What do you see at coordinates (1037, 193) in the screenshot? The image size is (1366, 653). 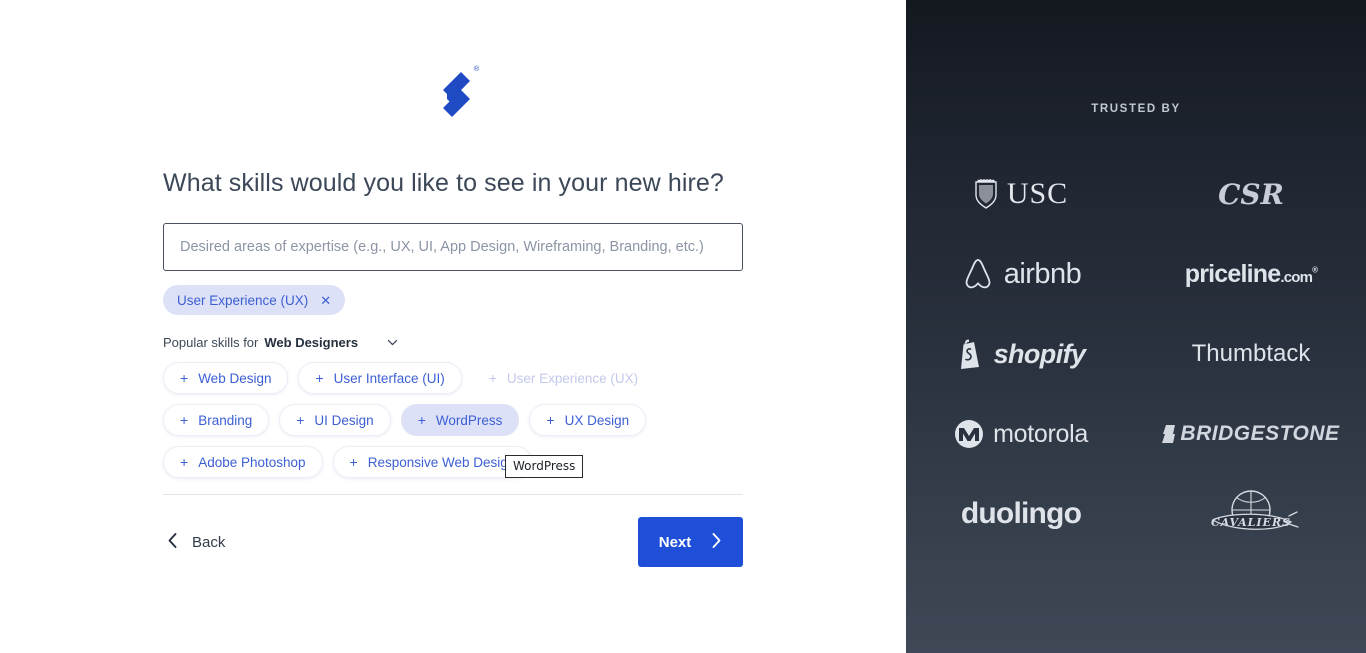 I see `usc-logo-wordmark: USC` at bounding box center [1037, 193].